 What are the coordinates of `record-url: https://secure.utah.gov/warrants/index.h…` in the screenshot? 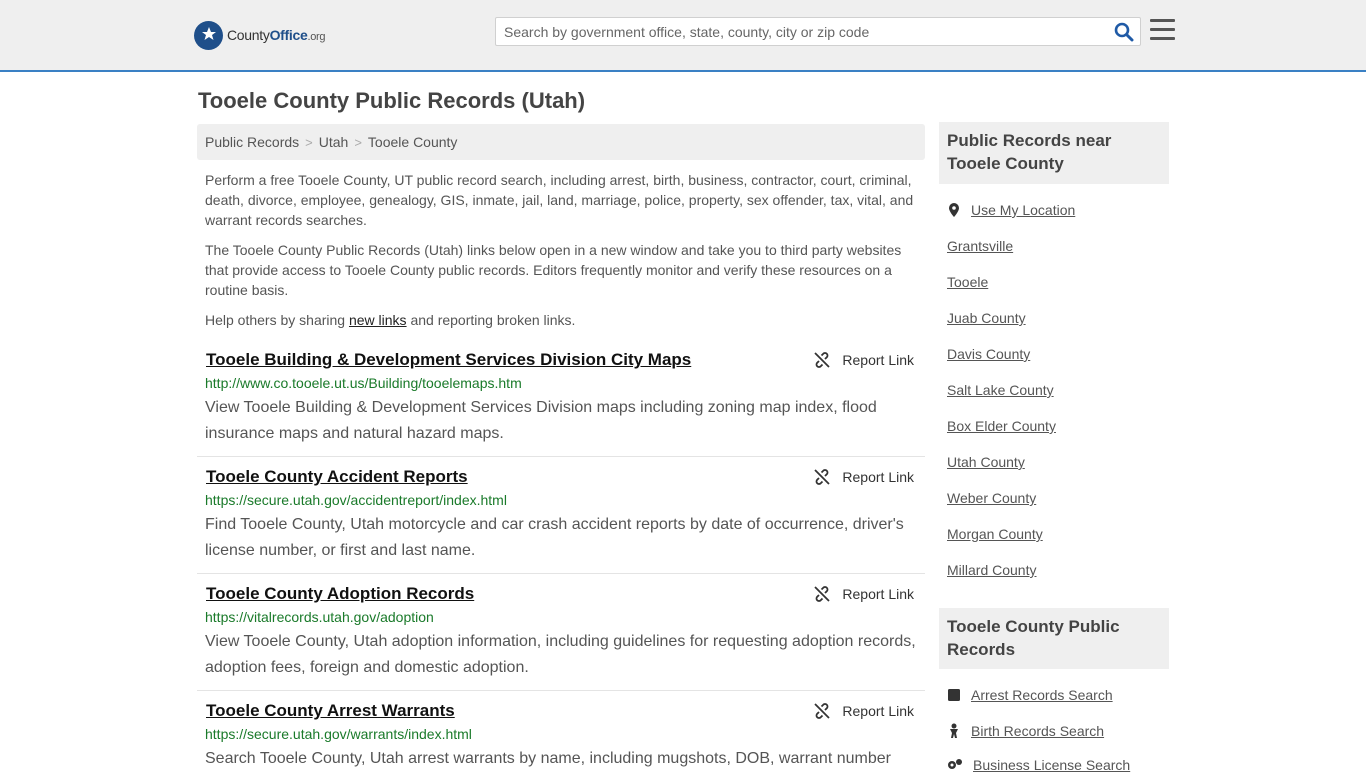 It's located at (338, 734).